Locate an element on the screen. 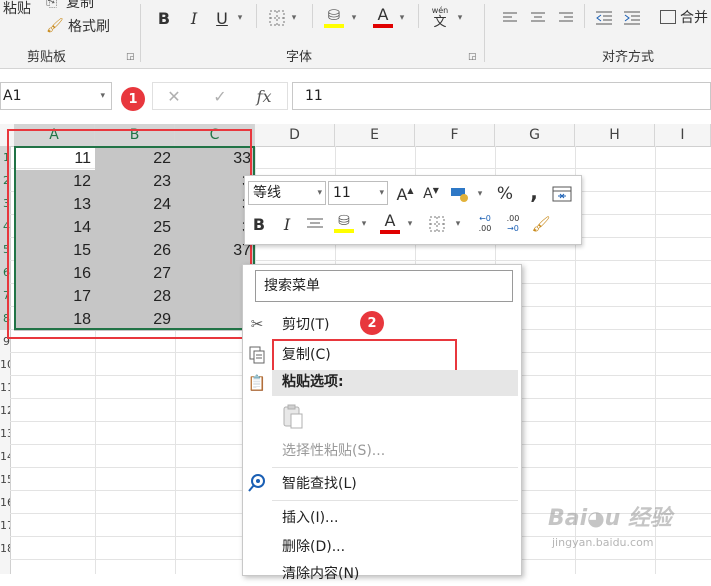 Image resolution: width=711 pixels, height=586 pixels. fill-color-button: ⛁ is located at coordinates (334, 17).